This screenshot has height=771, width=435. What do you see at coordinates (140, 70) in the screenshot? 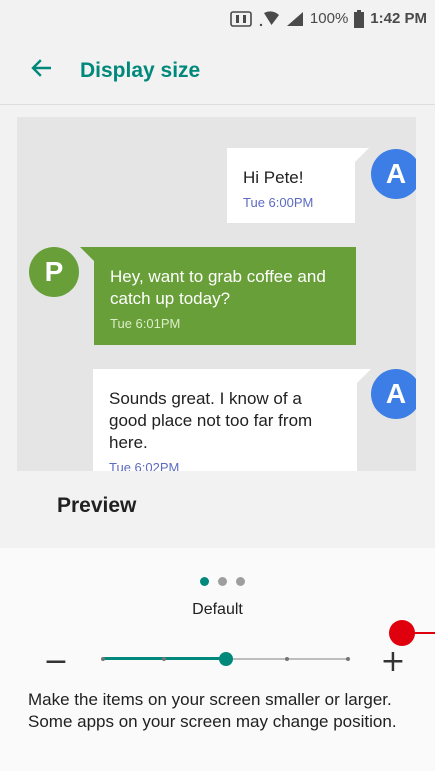
I see `page-title: Display size` at bounding box center [140, 70].